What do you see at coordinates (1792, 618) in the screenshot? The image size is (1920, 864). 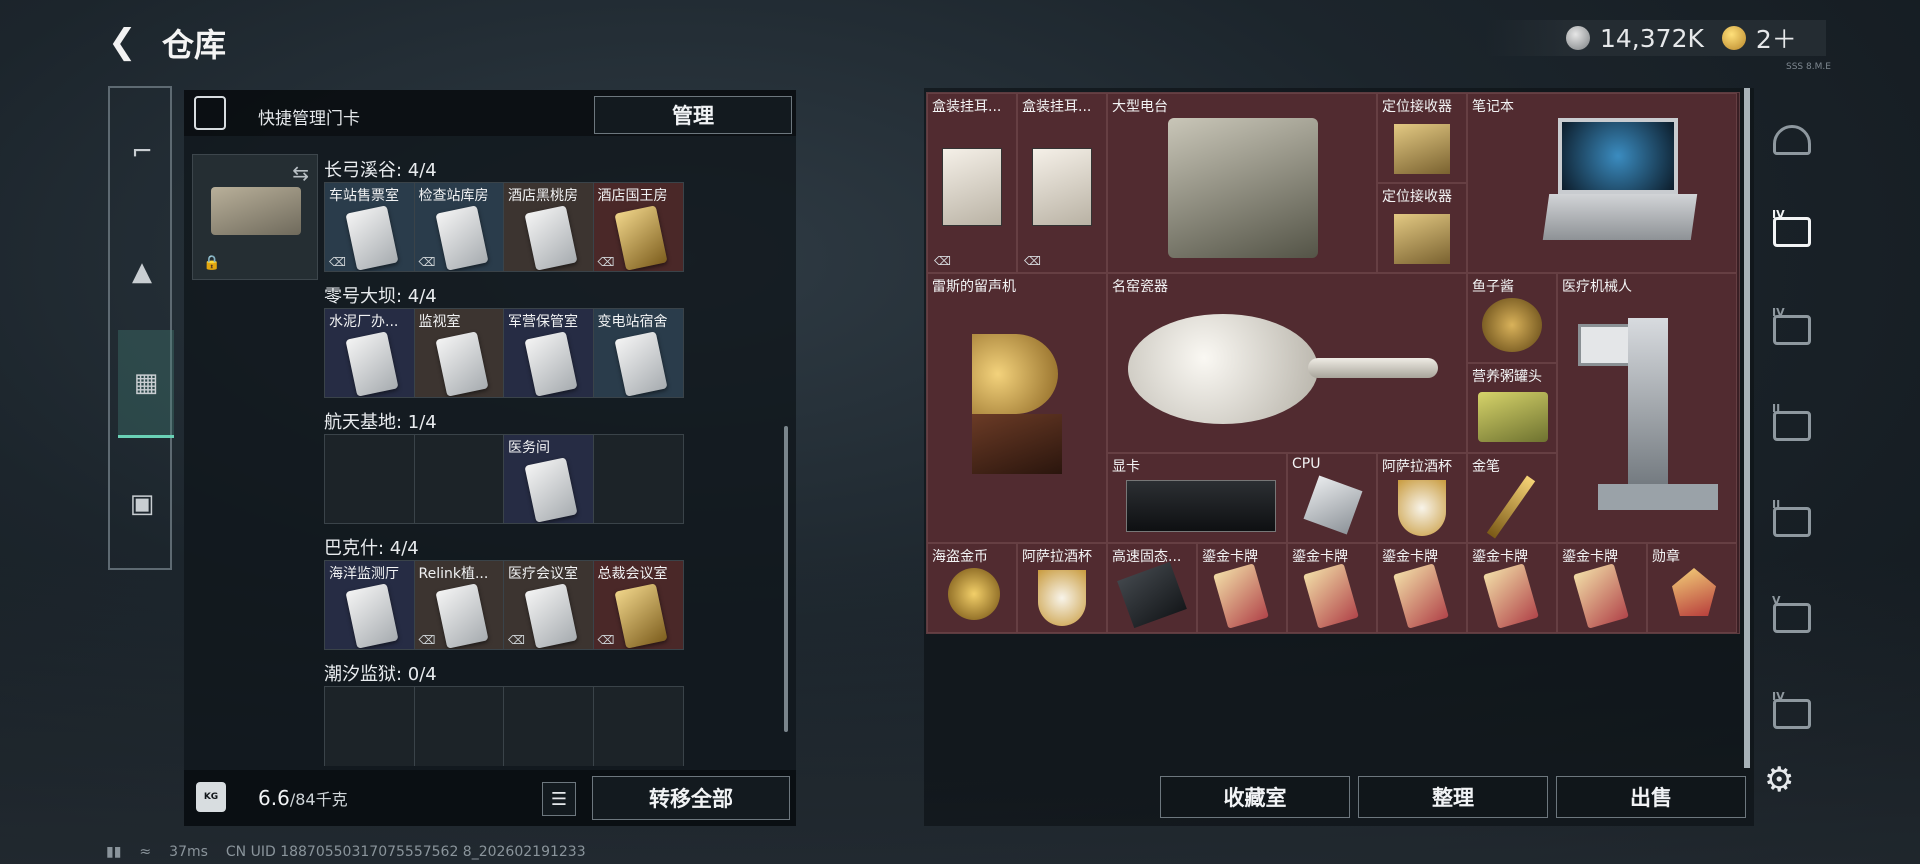 I see `case-icon: V` at bounding box center [1792, 618].